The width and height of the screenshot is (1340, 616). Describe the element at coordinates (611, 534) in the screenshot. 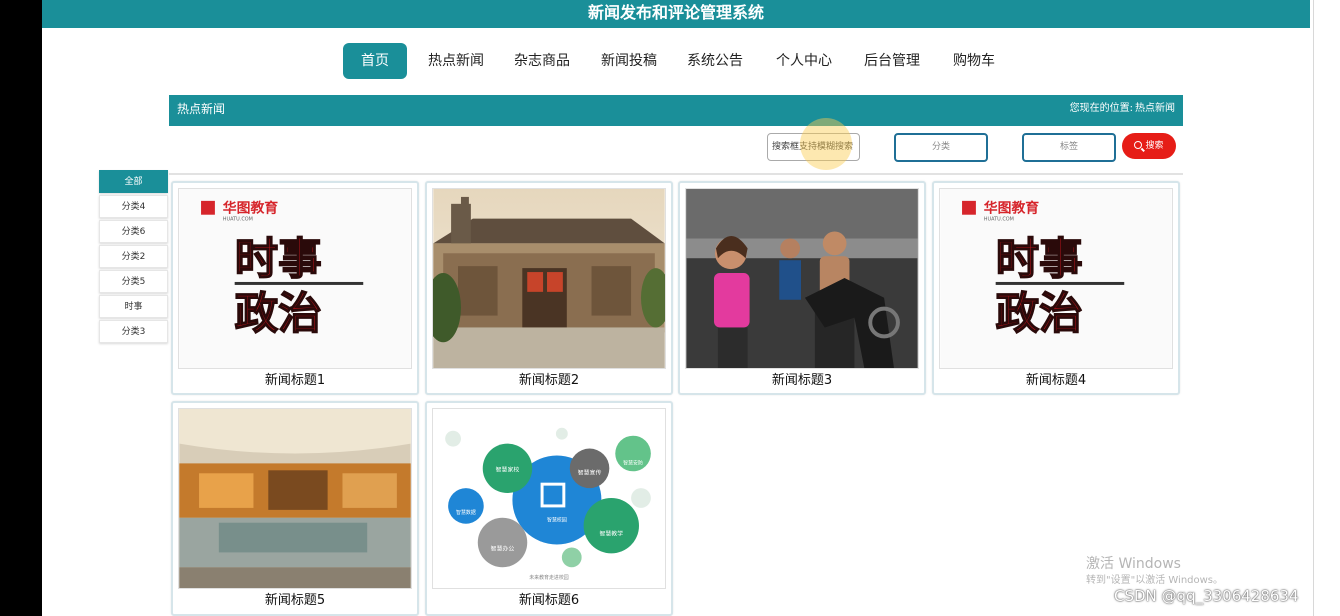

I see `bubble-teaching: 智慧教学` at that location.